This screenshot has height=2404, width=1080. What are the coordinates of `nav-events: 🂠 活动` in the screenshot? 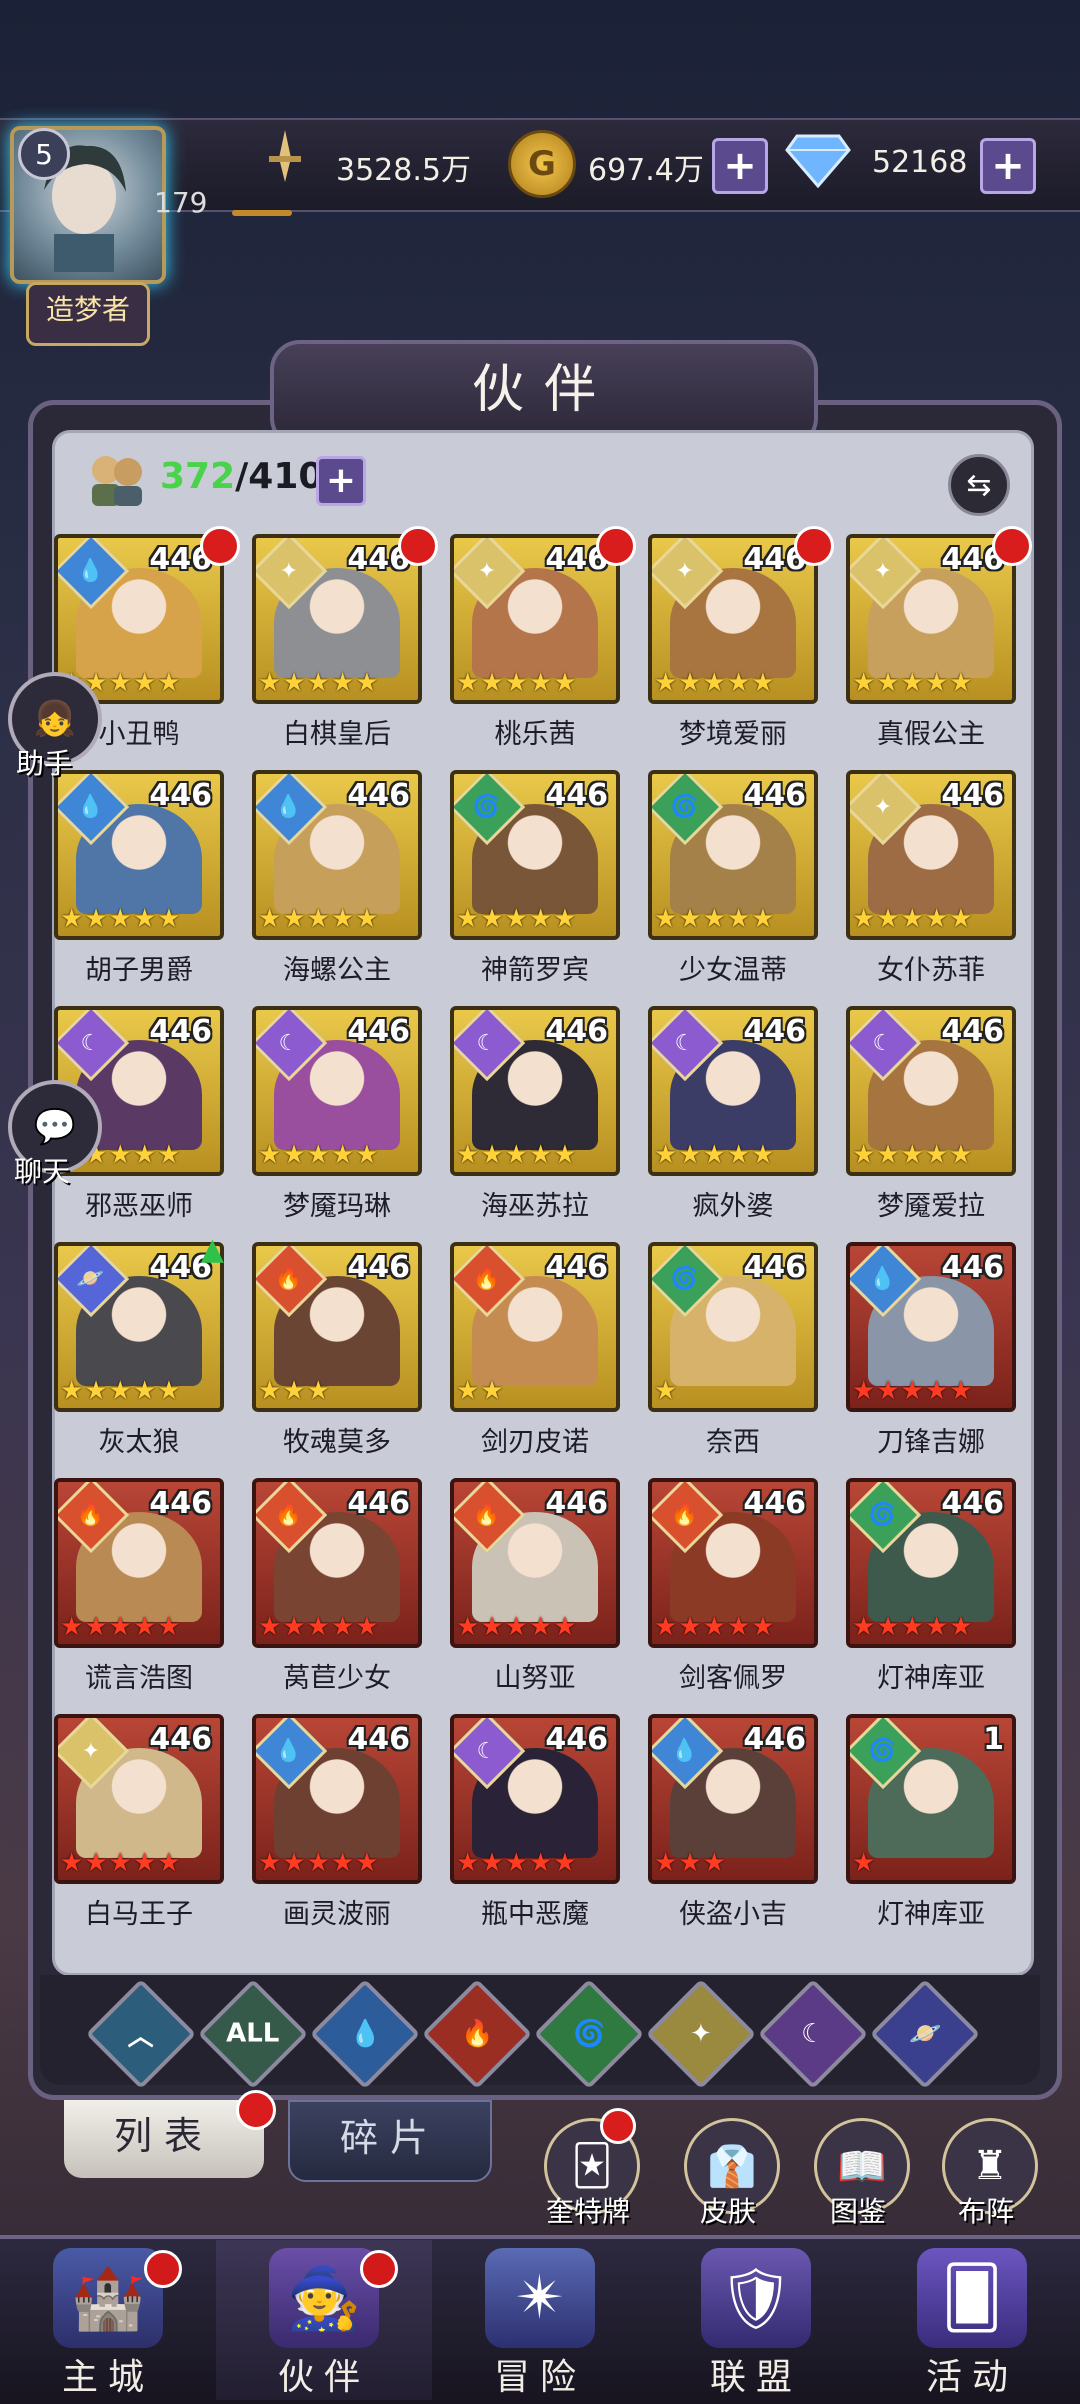 It's located at (972, 2320).